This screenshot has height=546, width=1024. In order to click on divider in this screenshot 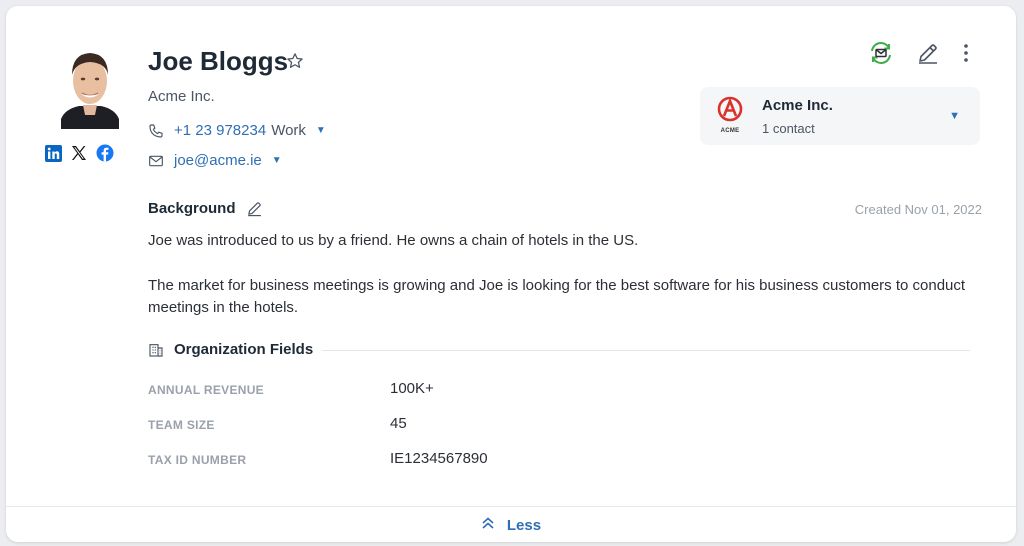, I will do `click(646, 350)`.